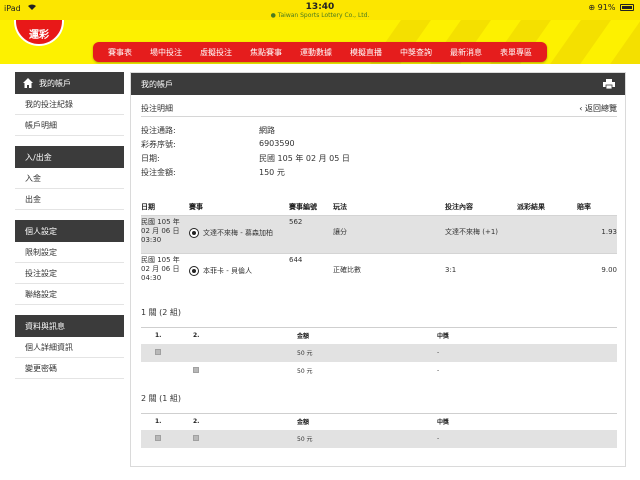  I want to click on sidebar-item-profile: 個人詳細資訊, so click(69, 347).